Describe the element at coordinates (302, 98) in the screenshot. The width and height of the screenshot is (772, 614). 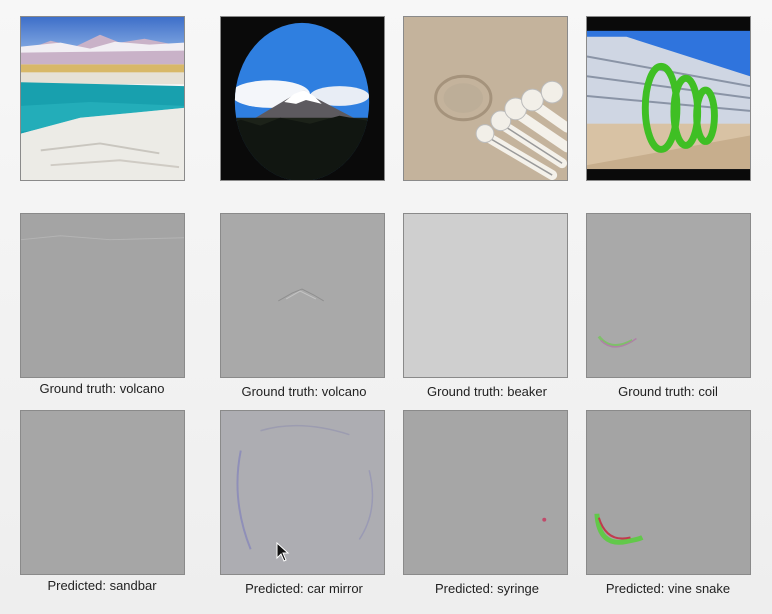
I see `original-image-mountain-window` at that location.